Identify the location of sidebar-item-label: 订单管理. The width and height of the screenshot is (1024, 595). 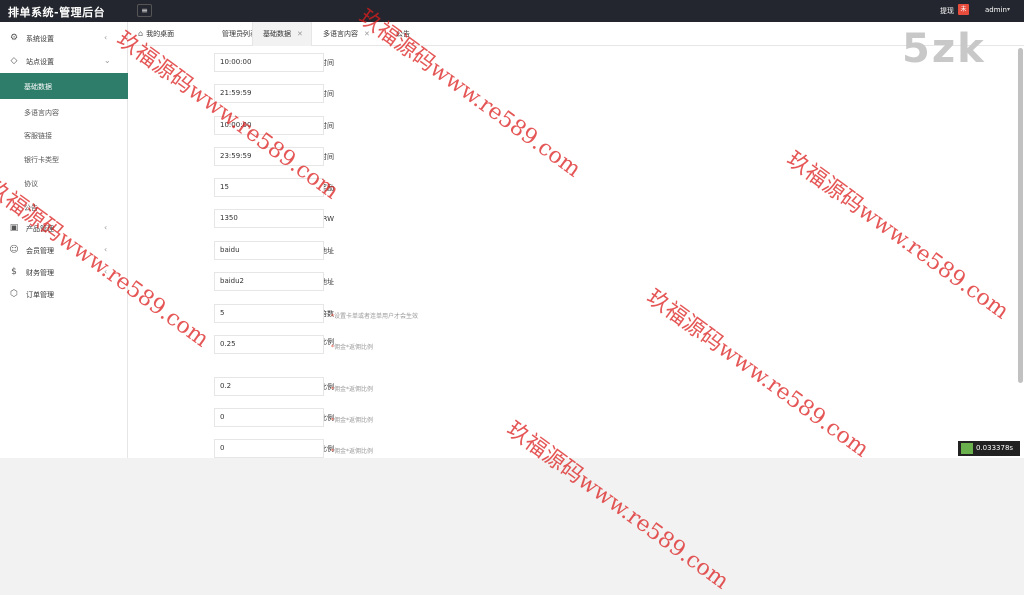
(40, 295).